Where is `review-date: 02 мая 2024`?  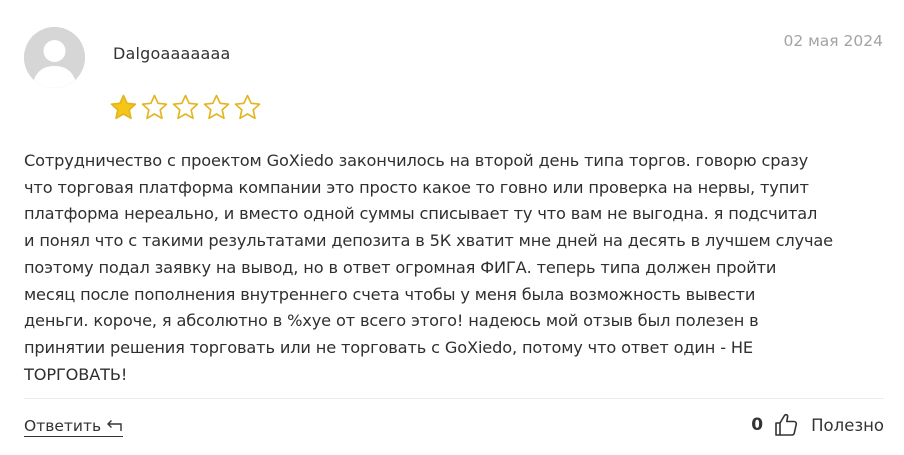
review-date: 02 мая 2024 is located at coordinates (833, 41).